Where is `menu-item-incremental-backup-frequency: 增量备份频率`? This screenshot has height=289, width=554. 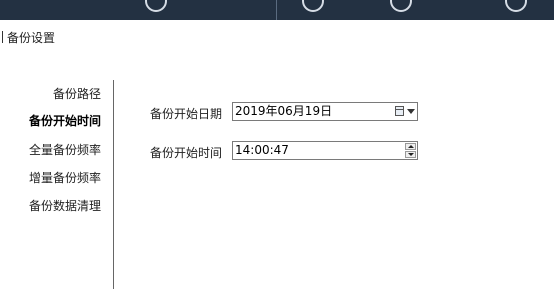 menu-item-incremental-backup-frequency: 增量备份频率 is located at coordinates (65, 178).